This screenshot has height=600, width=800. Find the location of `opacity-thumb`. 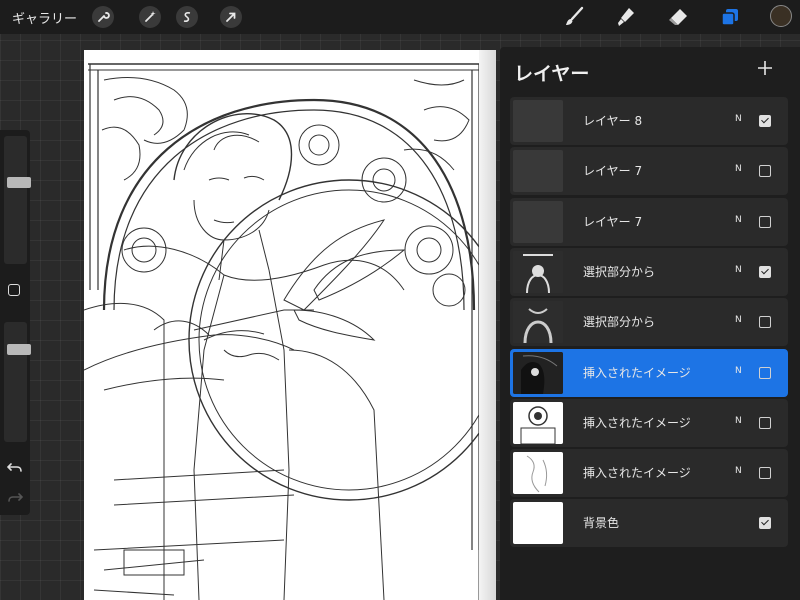

opacity-thumb is located at coordinates (19, 349).